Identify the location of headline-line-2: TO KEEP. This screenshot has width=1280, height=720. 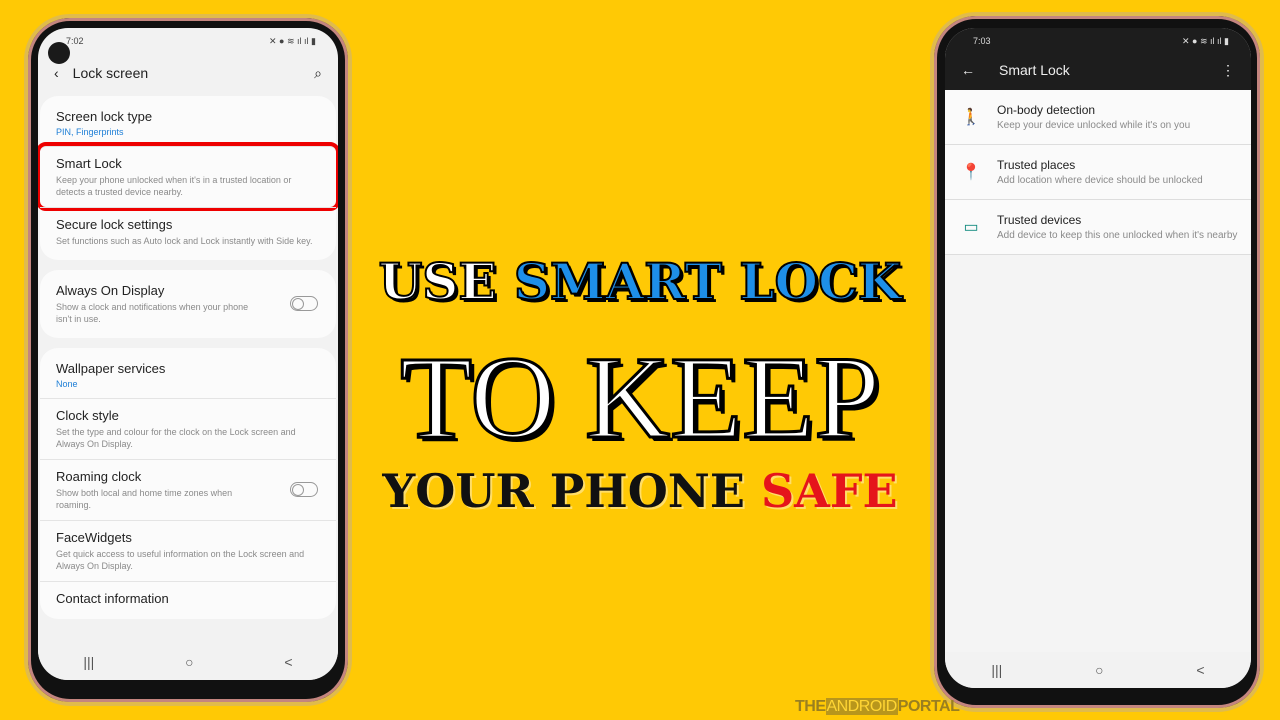
(640, 398).